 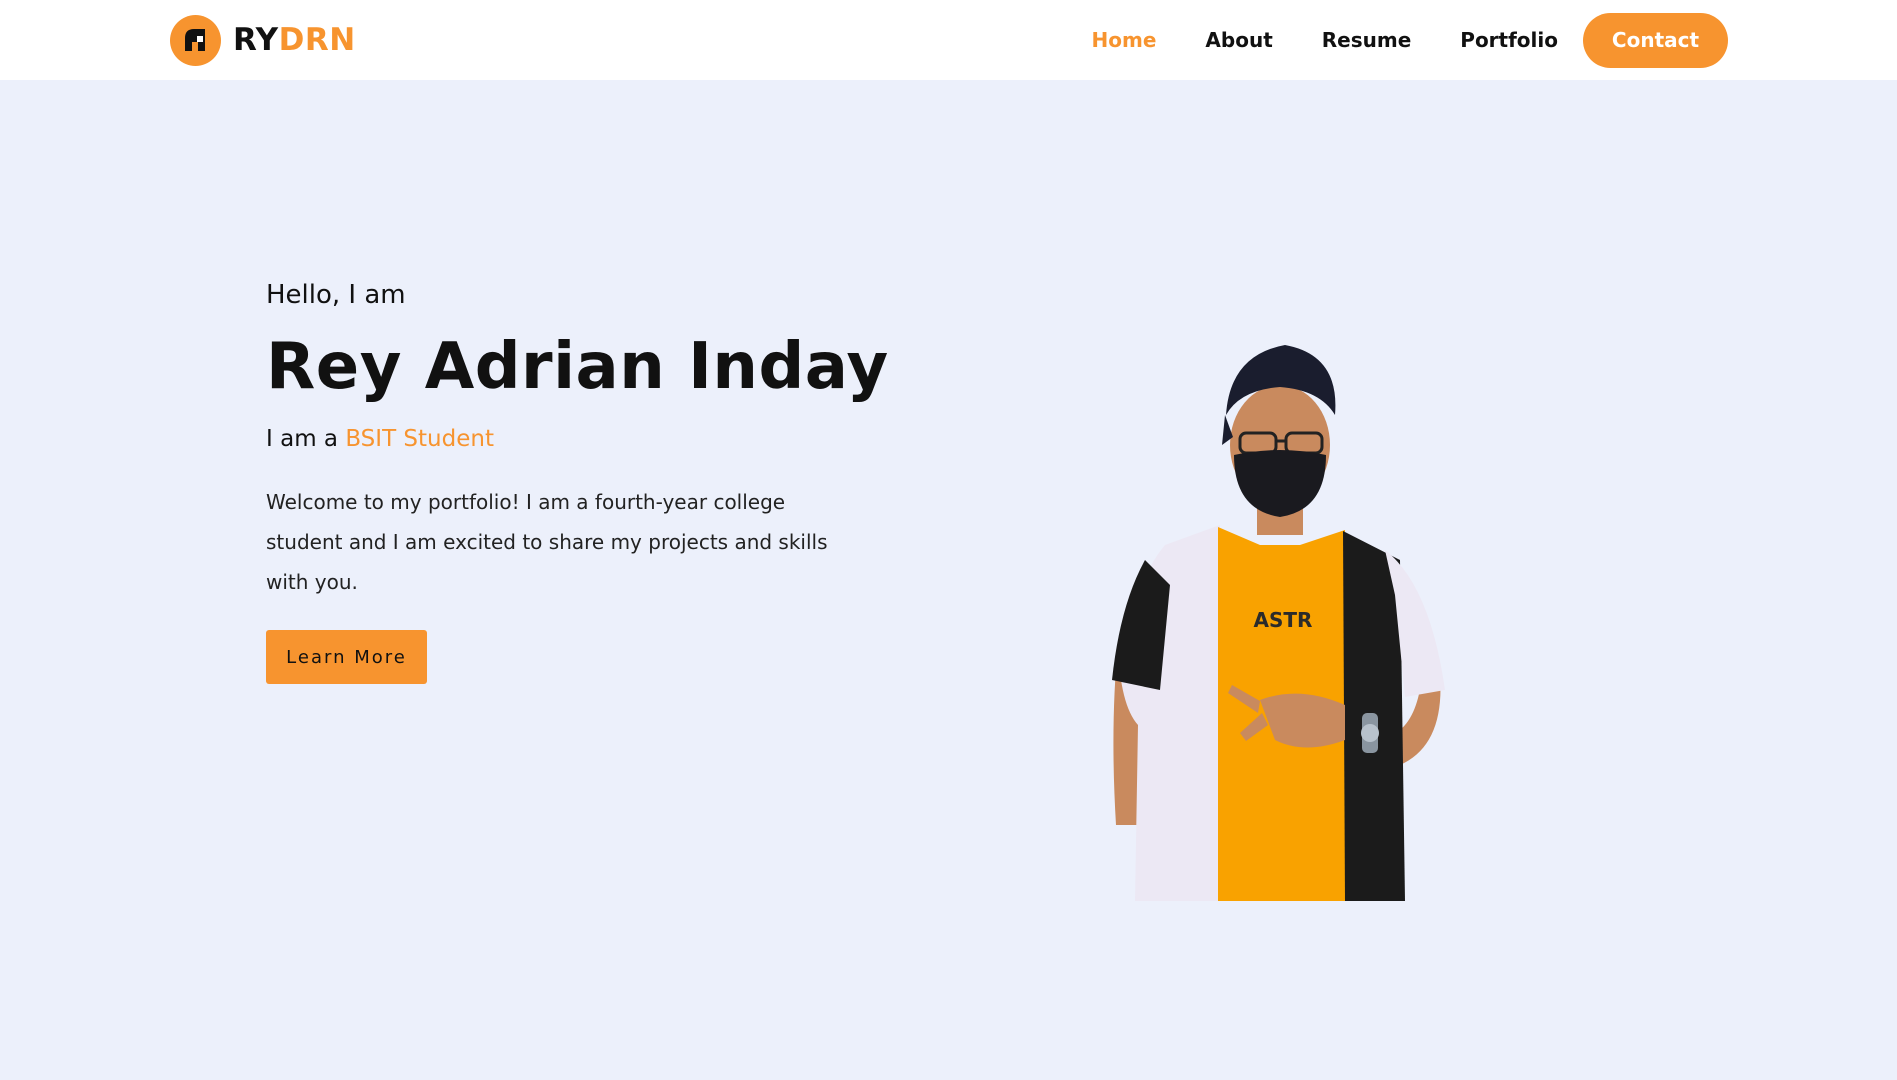 I want to click on nav-about: About, so click(x=1238, y=40).